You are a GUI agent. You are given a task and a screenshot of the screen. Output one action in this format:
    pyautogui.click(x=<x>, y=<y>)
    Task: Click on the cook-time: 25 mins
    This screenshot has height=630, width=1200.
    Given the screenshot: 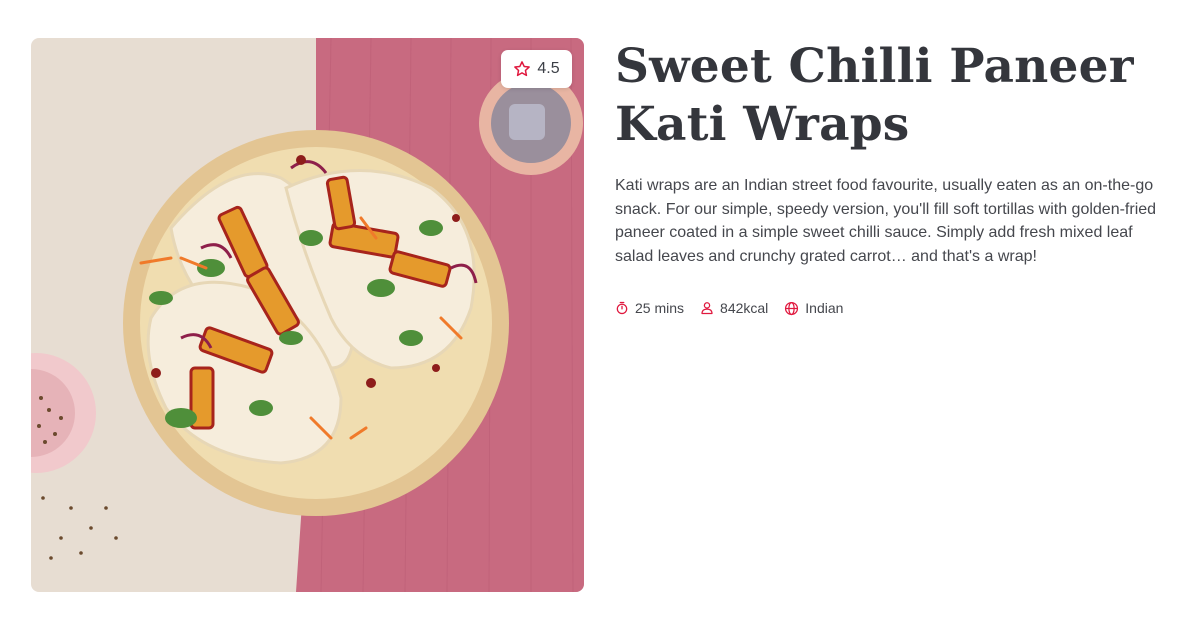 What is the action you would take?
    pyautogui.click(x=649, y=308)
    